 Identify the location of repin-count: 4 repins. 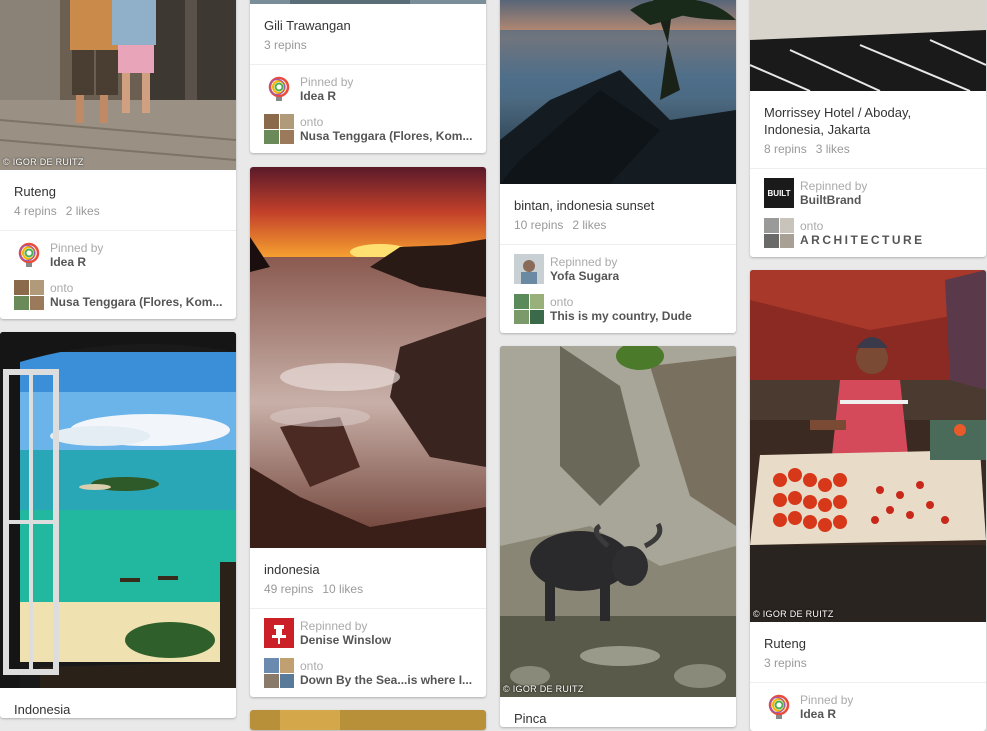
(35, 211).